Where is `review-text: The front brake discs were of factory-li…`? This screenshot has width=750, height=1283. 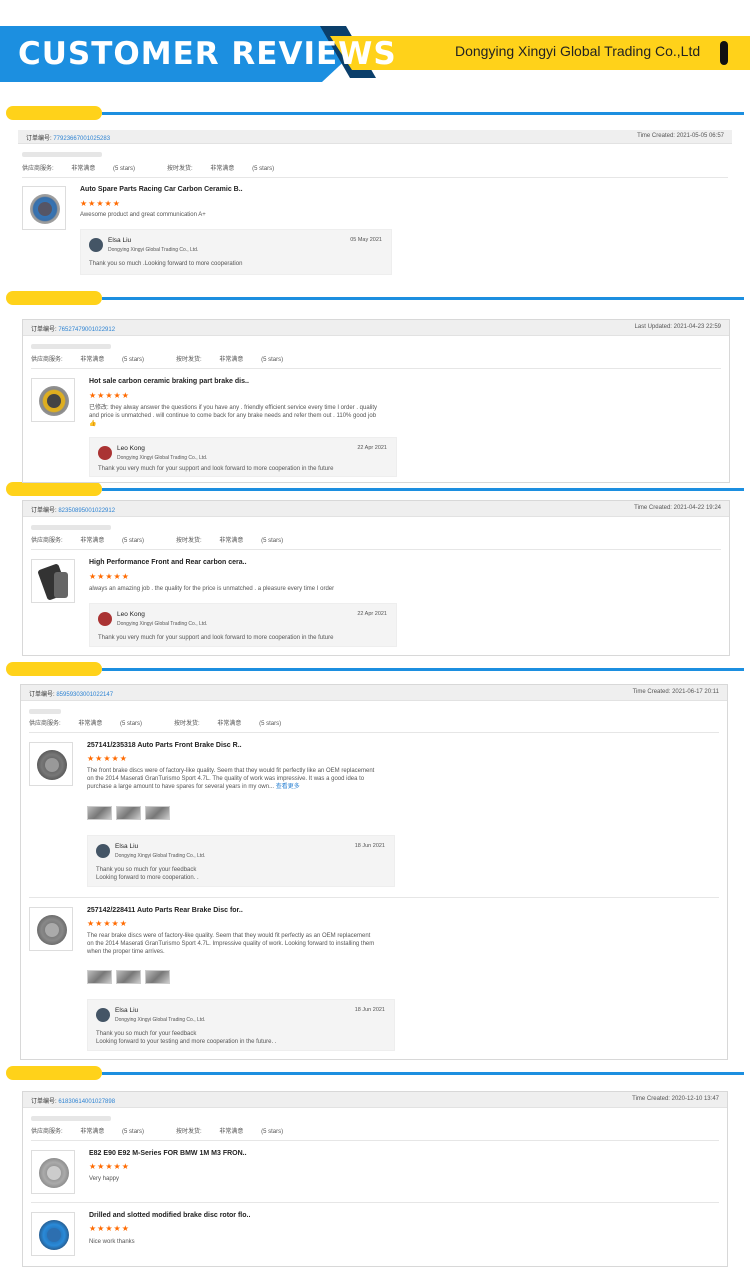 review-text: The front brake discs were of factory-li… is located at coordinates (231, 779).